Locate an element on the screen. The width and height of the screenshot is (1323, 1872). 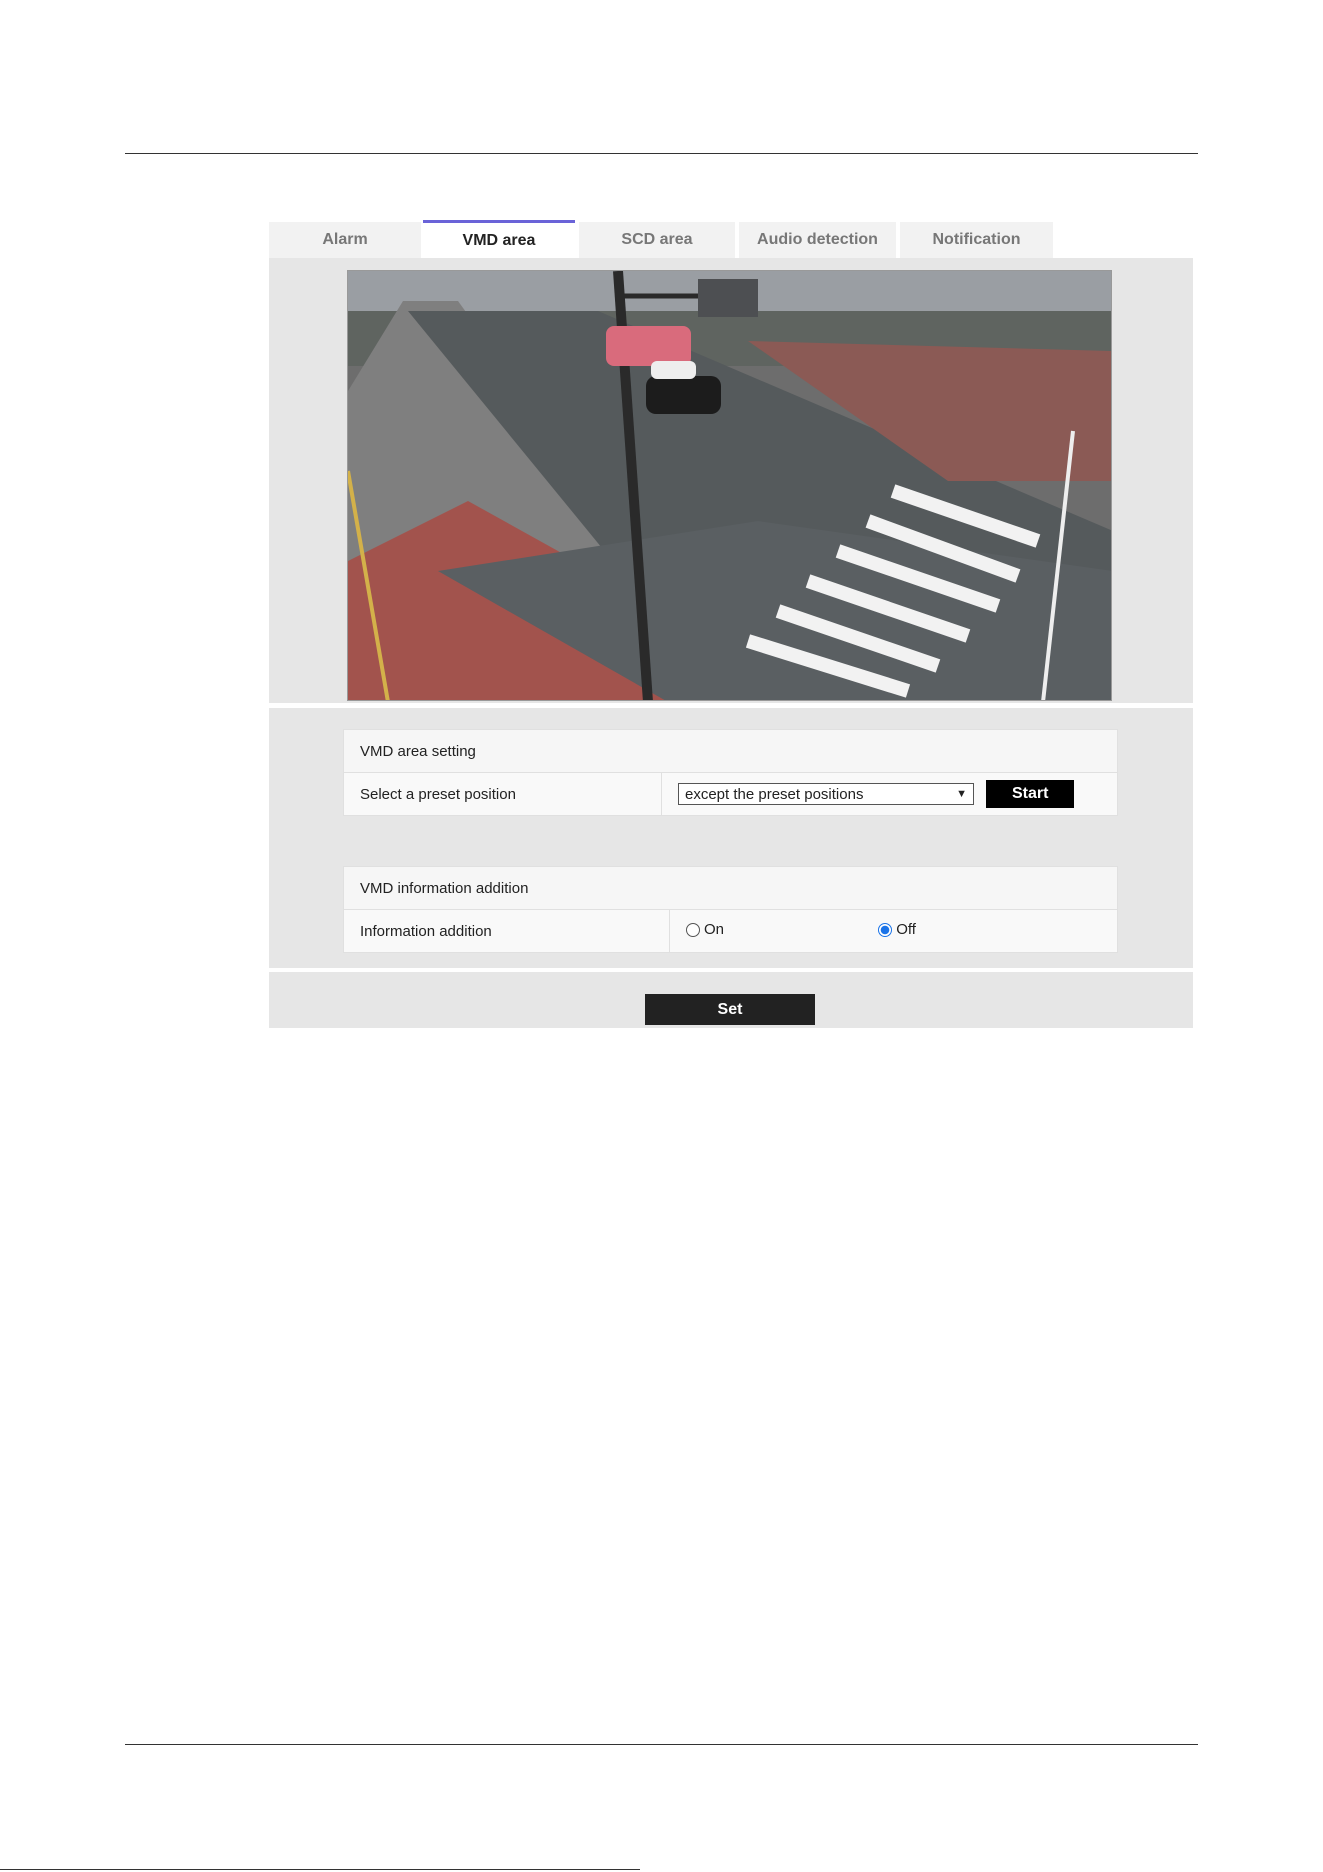
preset-position-select: except the preset positions ▼ is located at coordinates (826, 794).